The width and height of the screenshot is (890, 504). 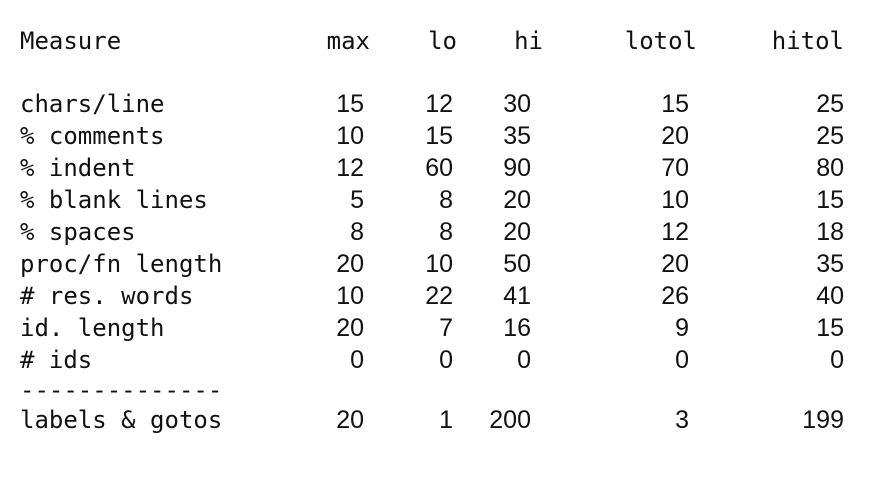 I want to click on value-hi: 41, so click(x=517, y=296).